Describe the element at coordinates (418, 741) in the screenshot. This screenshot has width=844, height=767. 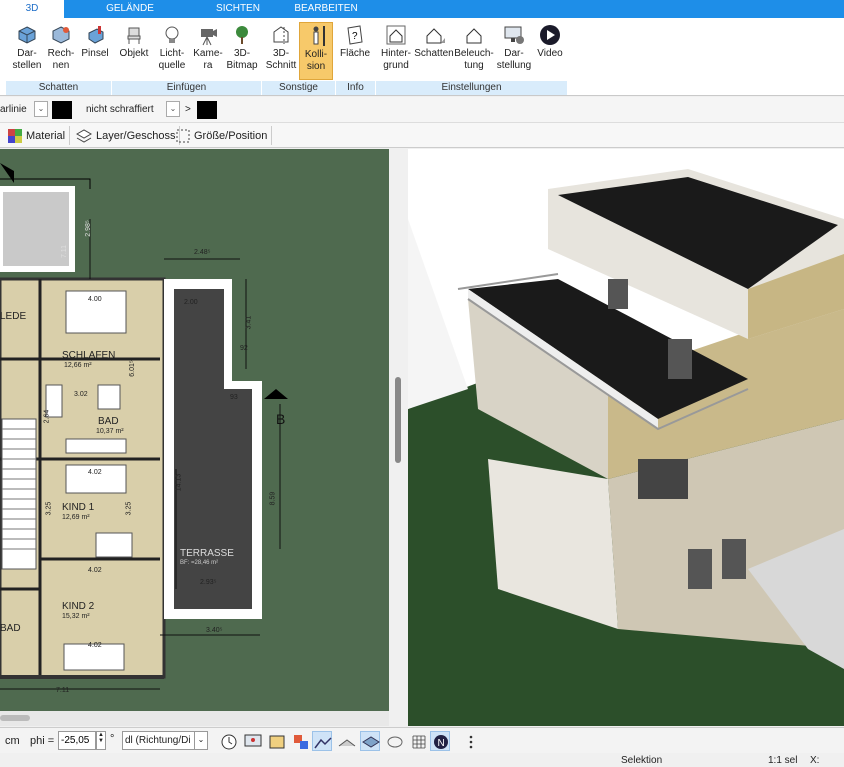
I see `grid-icon` at that location.